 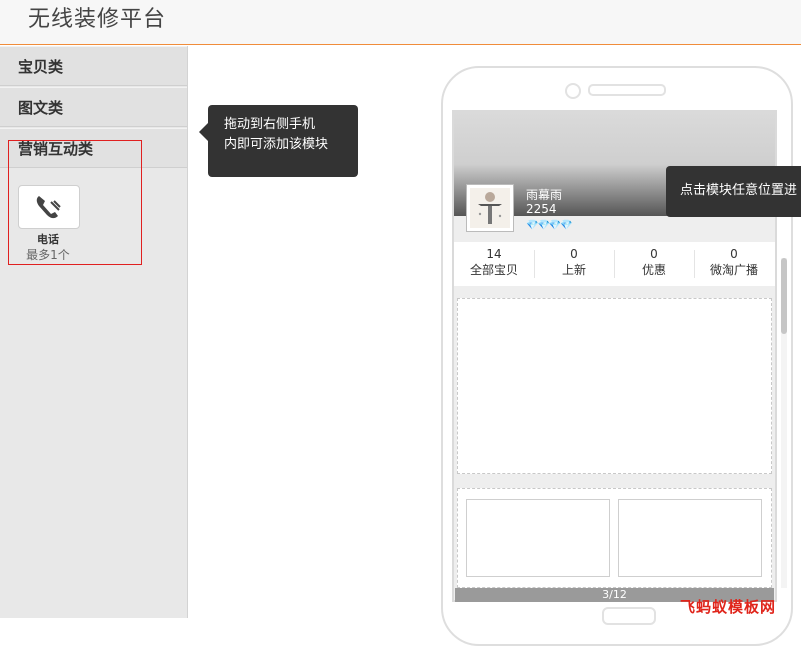 What do you see at coordinates (48, 239) in the screenshot?
I see `module-name: 电话` at bounding box center [48, 239].